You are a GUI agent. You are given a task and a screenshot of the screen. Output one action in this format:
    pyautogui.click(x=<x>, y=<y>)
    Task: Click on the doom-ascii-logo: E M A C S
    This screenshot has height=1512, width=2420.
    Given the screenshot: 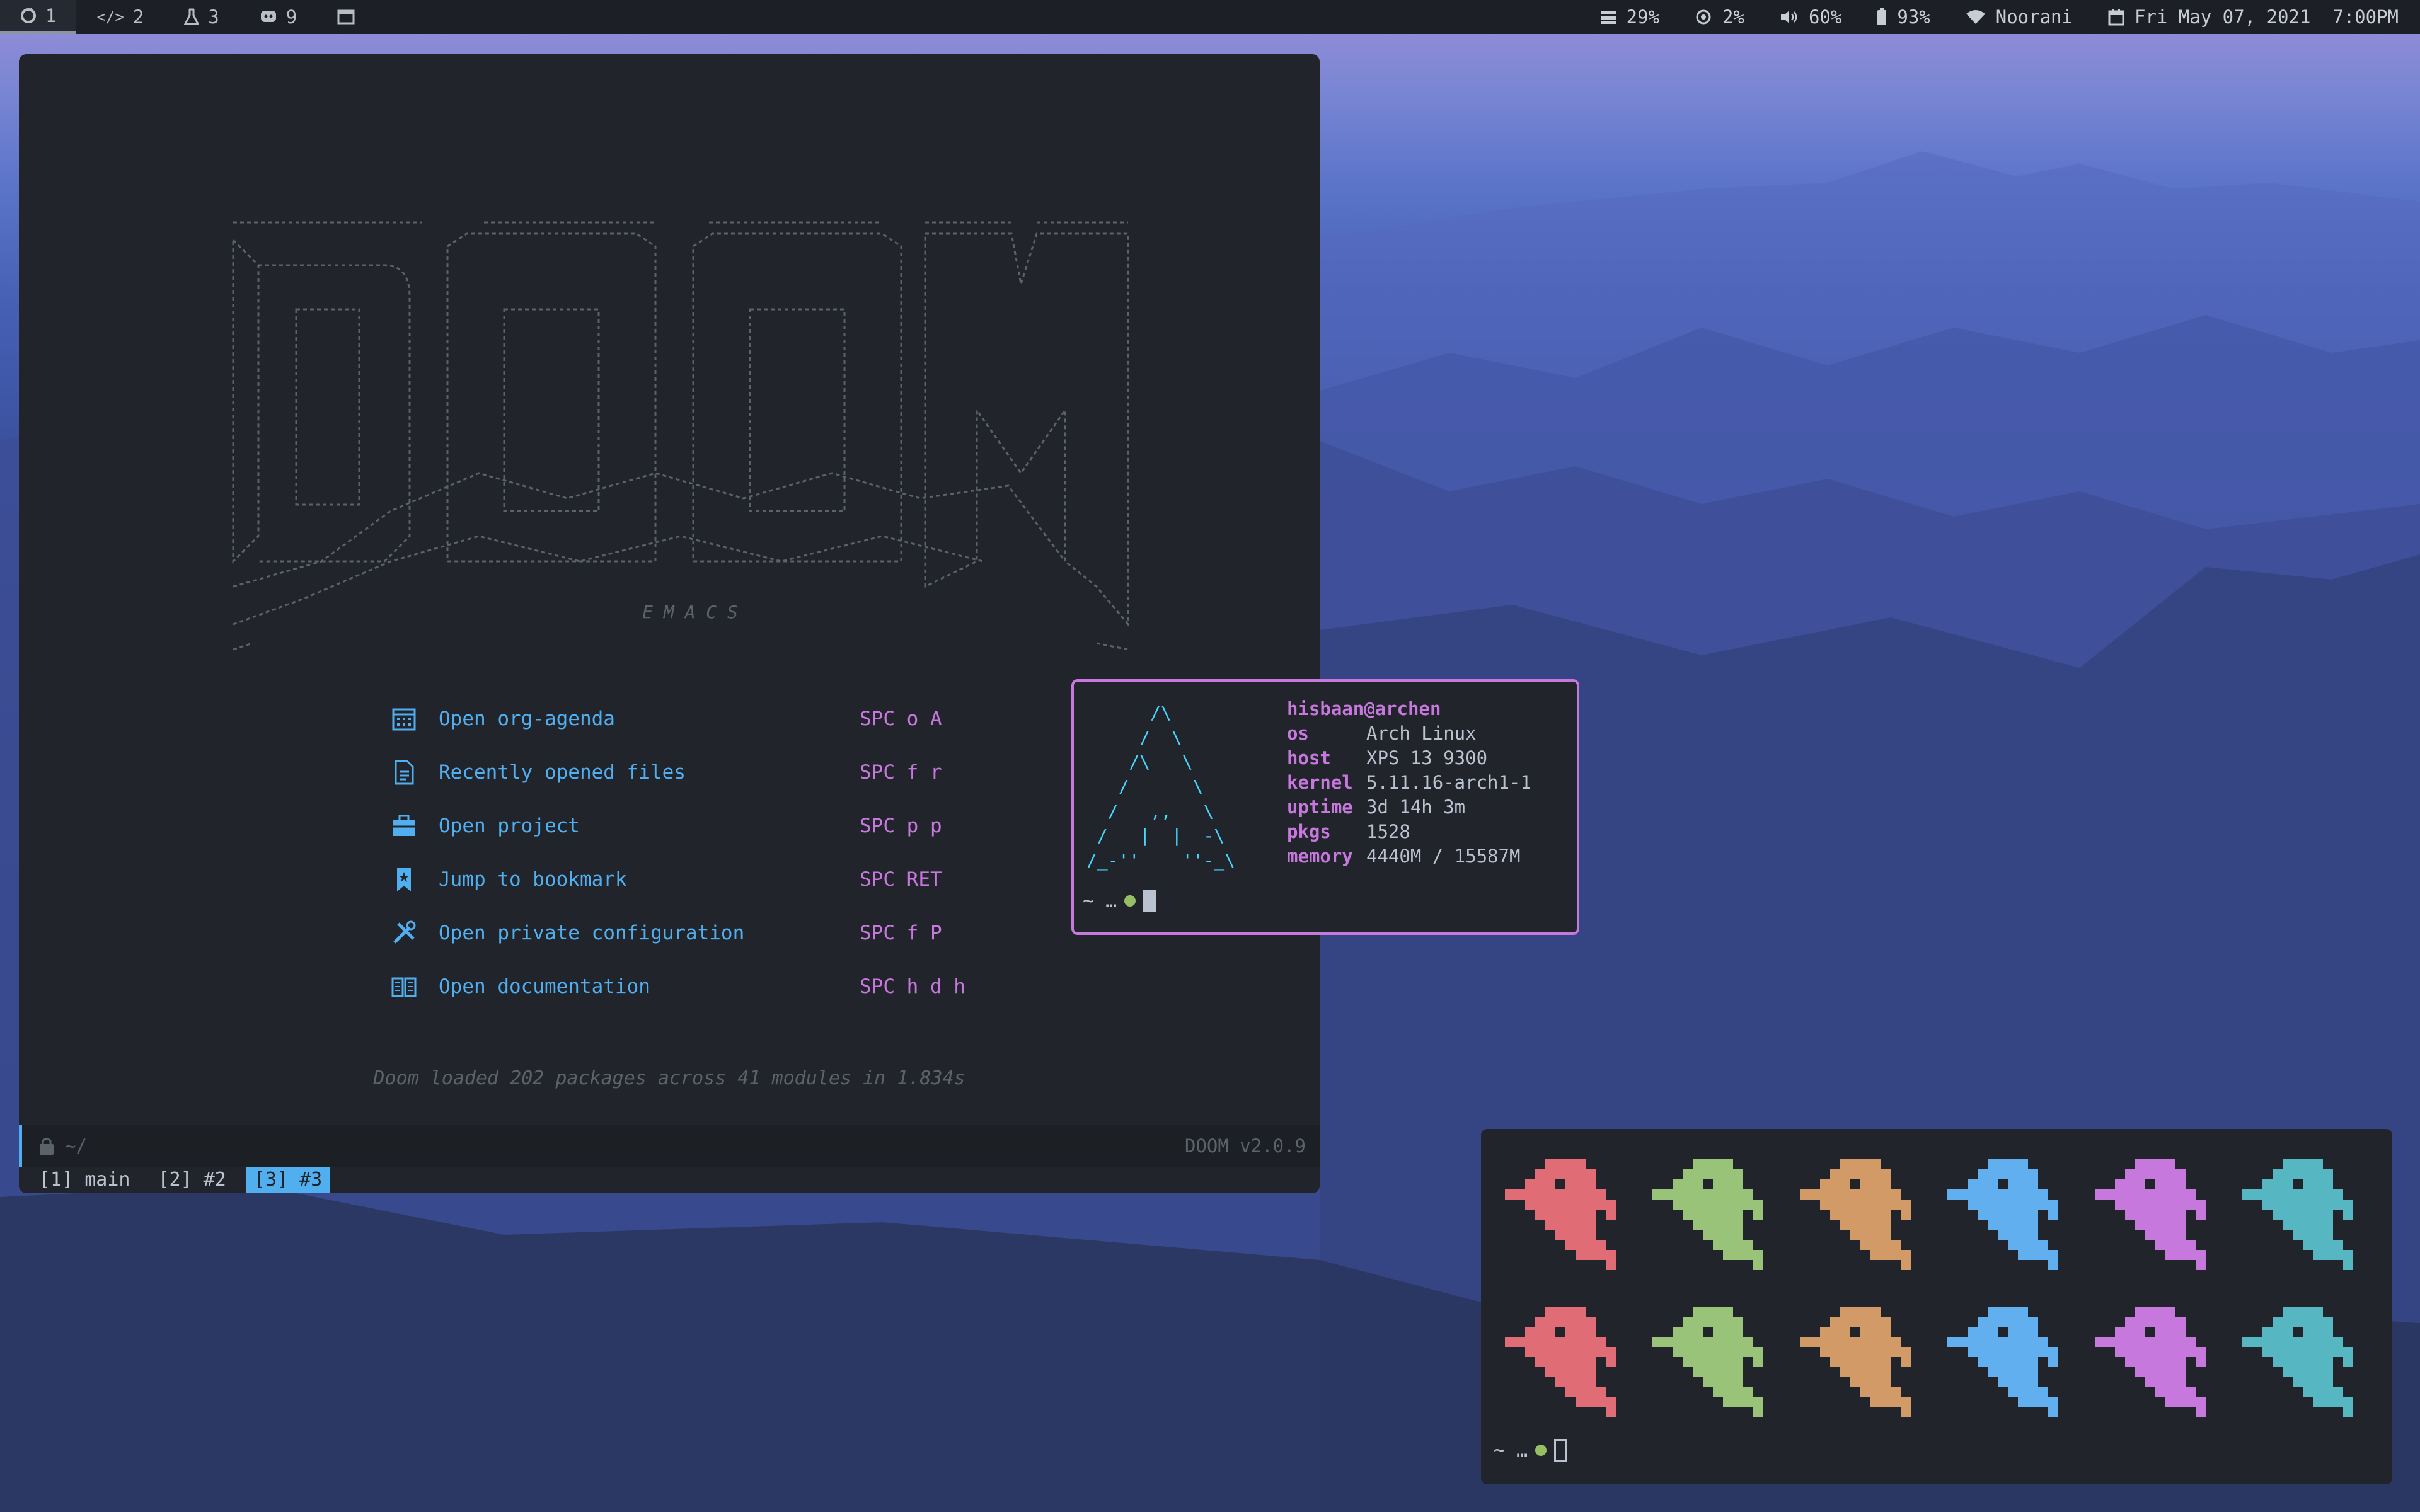 What is the action you would take?
    pyautogui.click(x=681, y=436)
    